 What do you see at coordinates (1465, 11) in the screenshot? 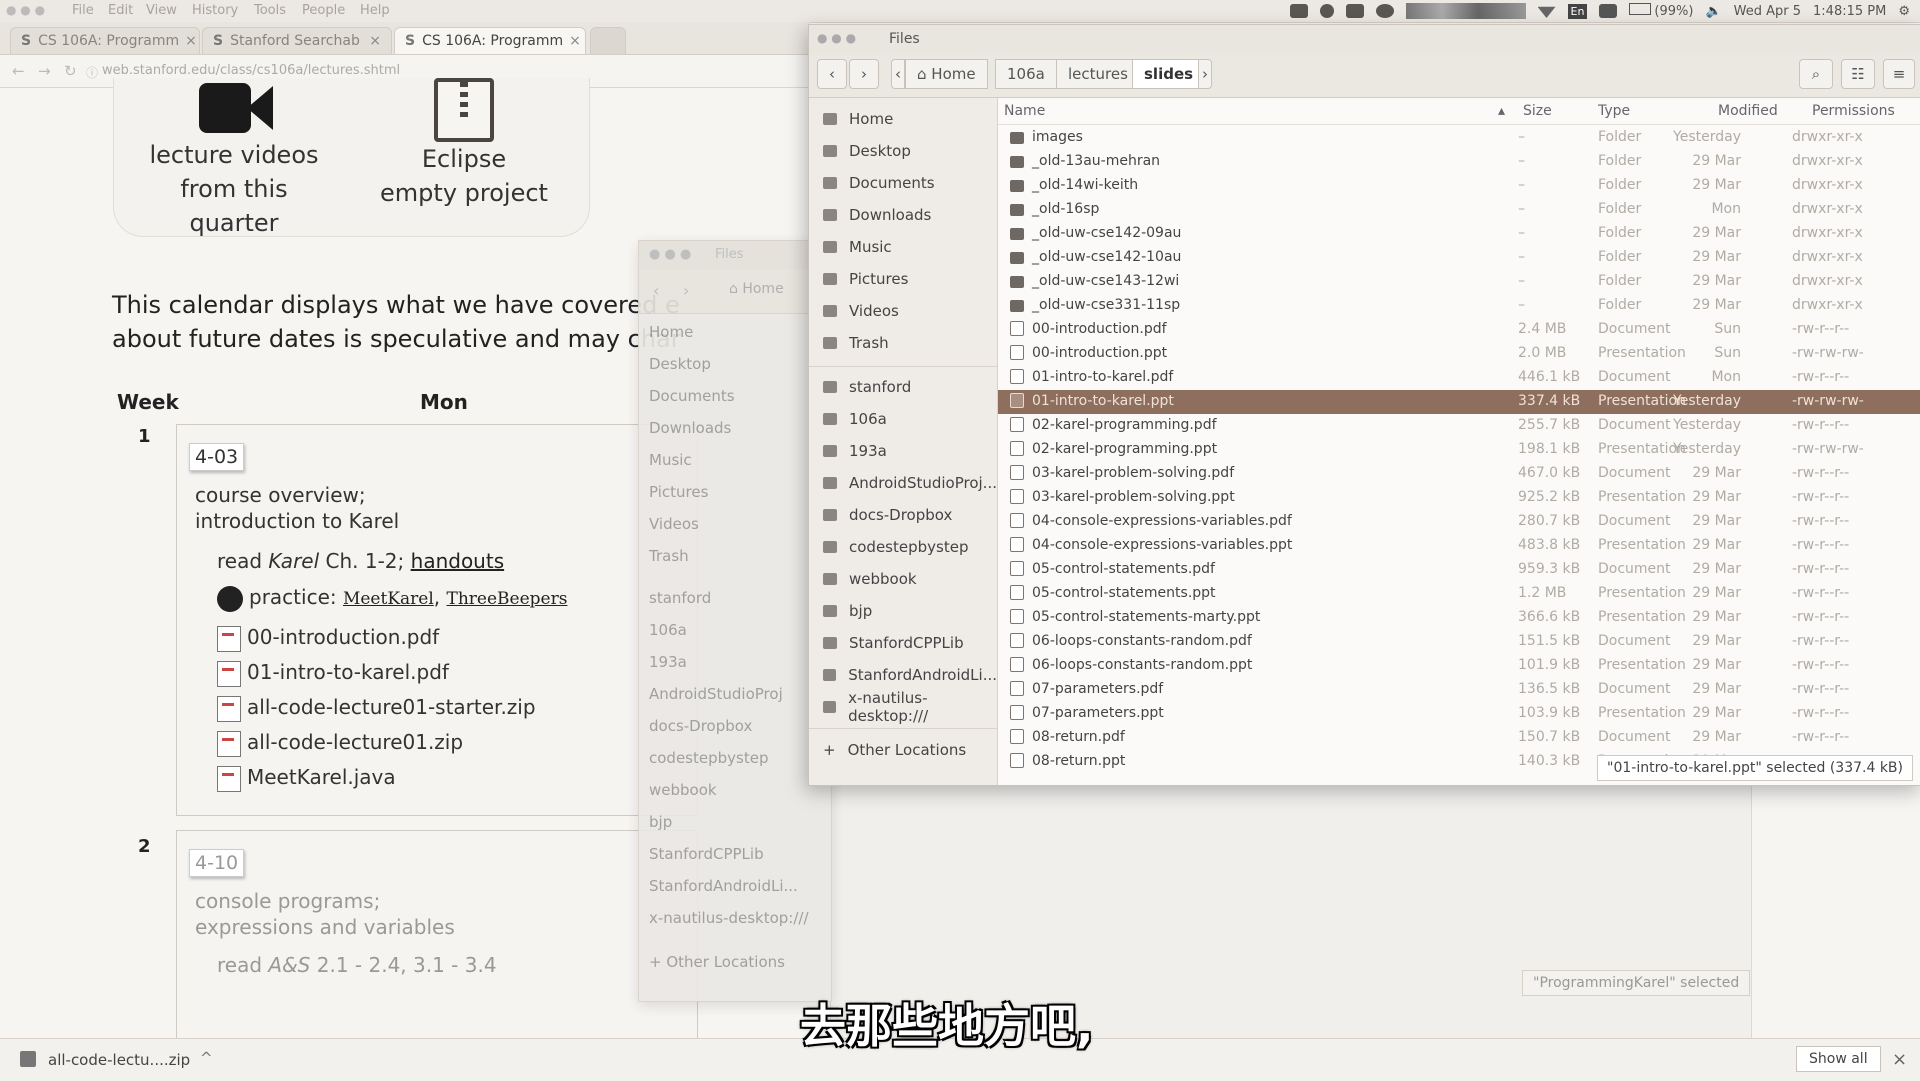
I see `system-monitor-graph` at bounding box center [1465, 11].